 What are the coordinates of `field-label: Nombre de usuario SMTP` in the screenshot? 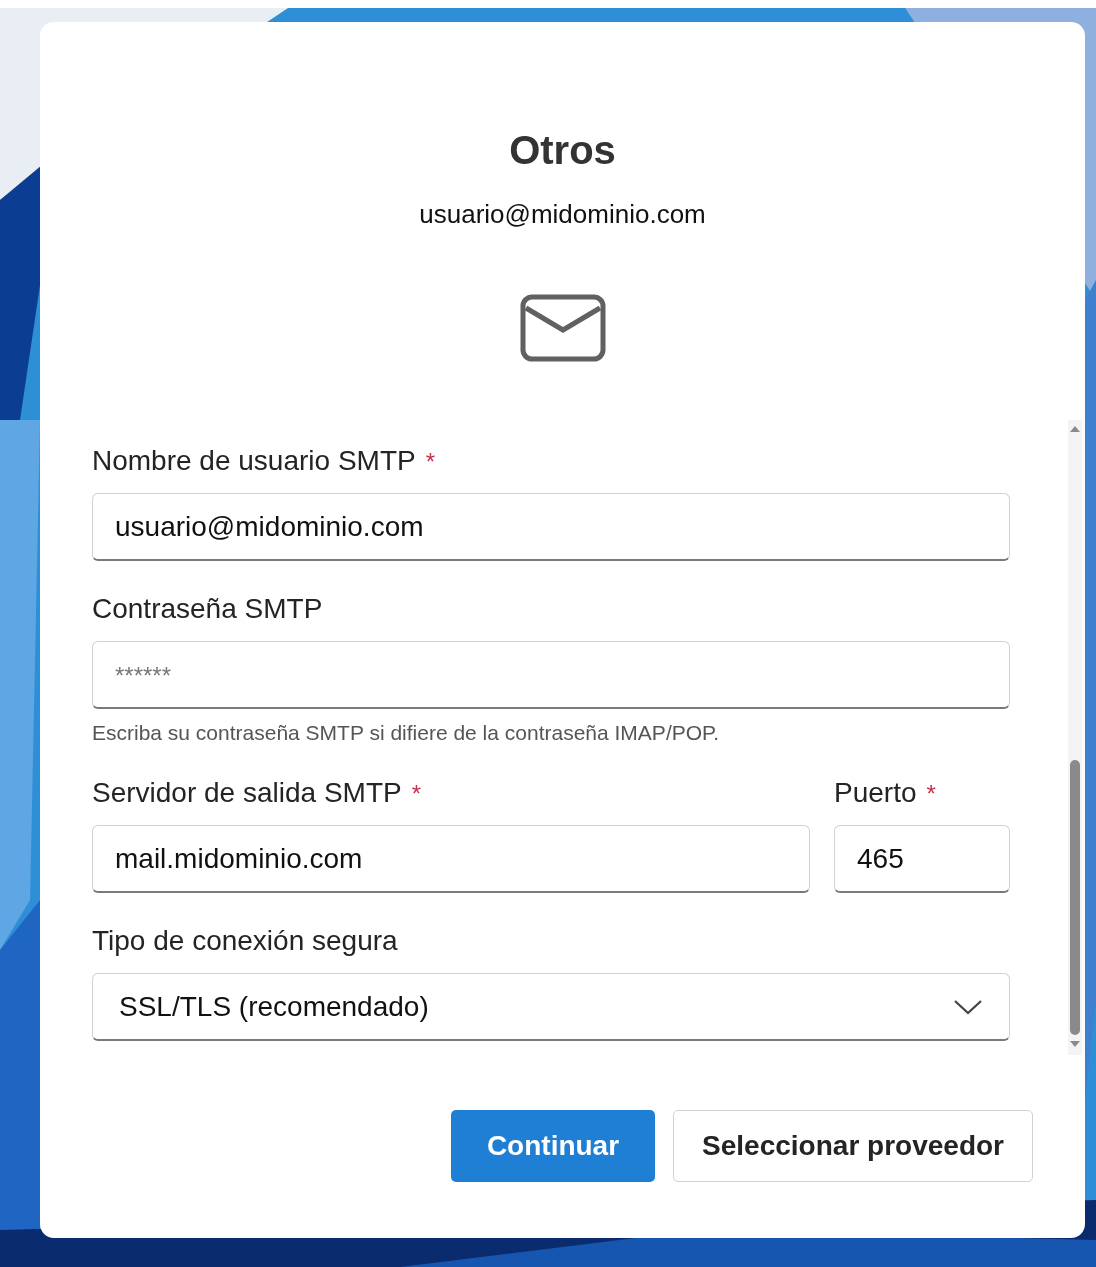 It's located at (254, 461).